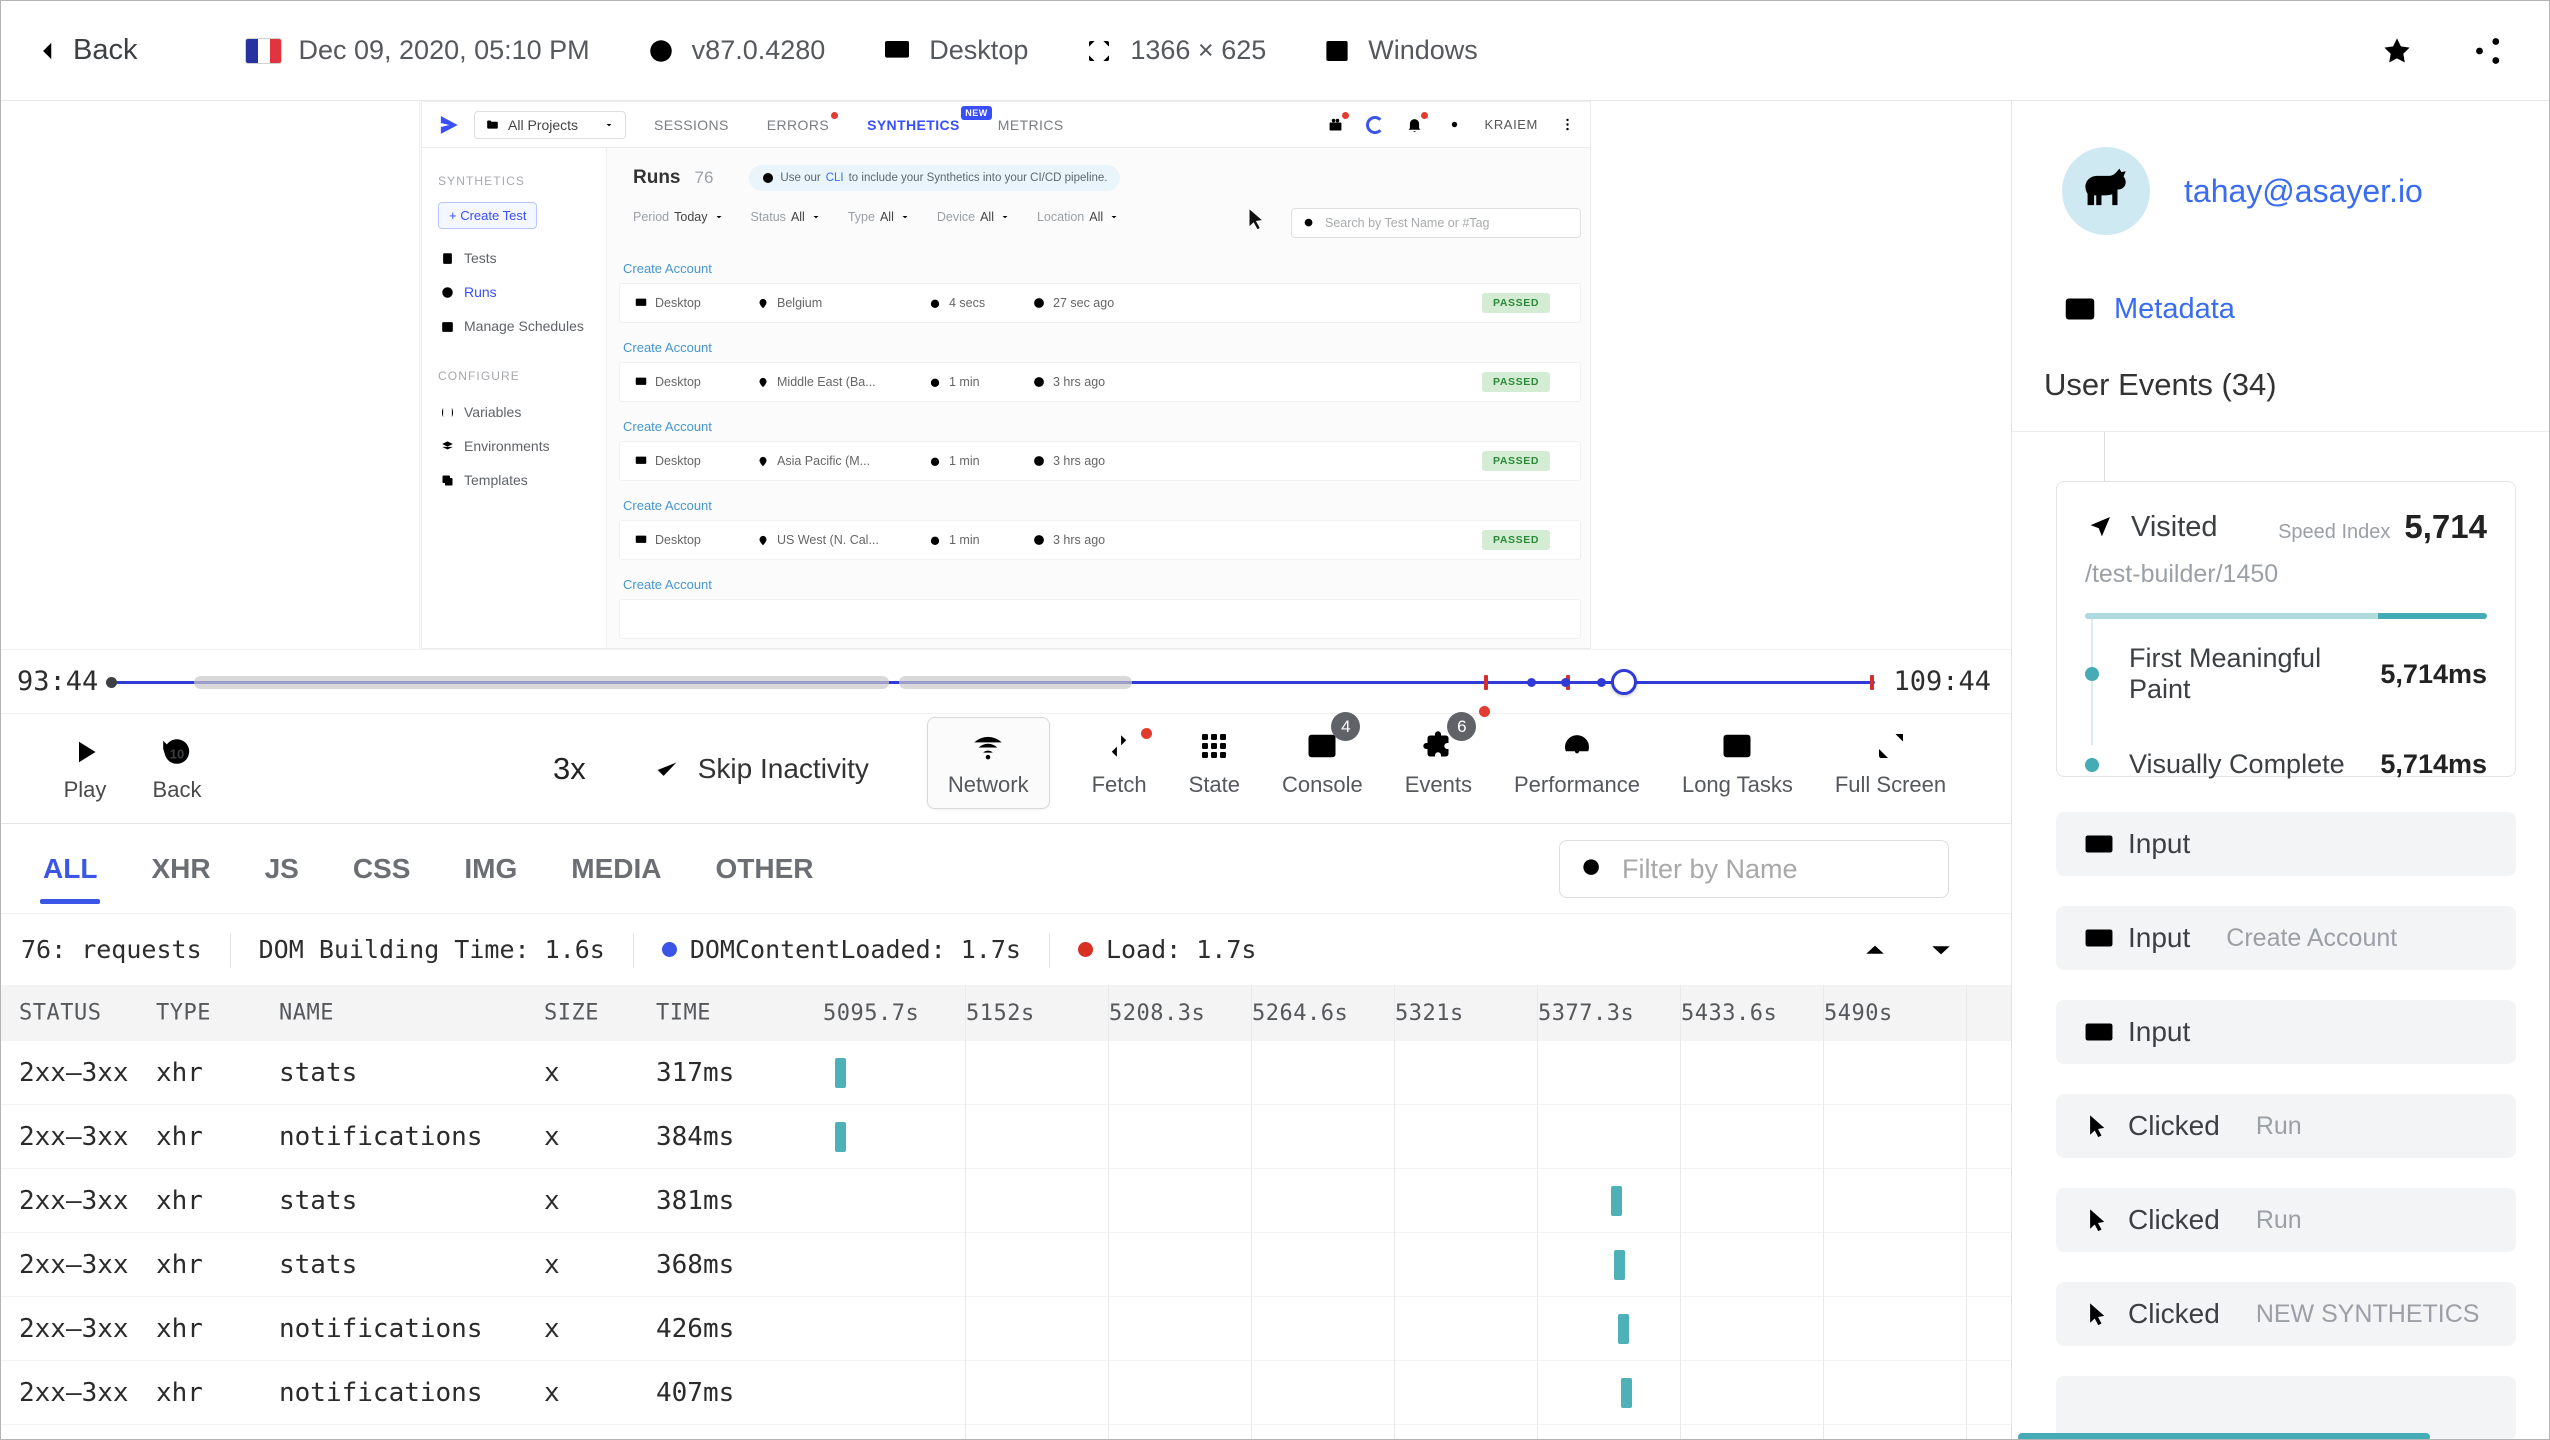 The width and height of the screenshot is (2550, 1440). What do you see at coordinates (1006, 1393) in the screenshot?
I see `network-request-row: 2xx–3xx xhr notifications x 407ms` at bounding box center [1006, 1393].